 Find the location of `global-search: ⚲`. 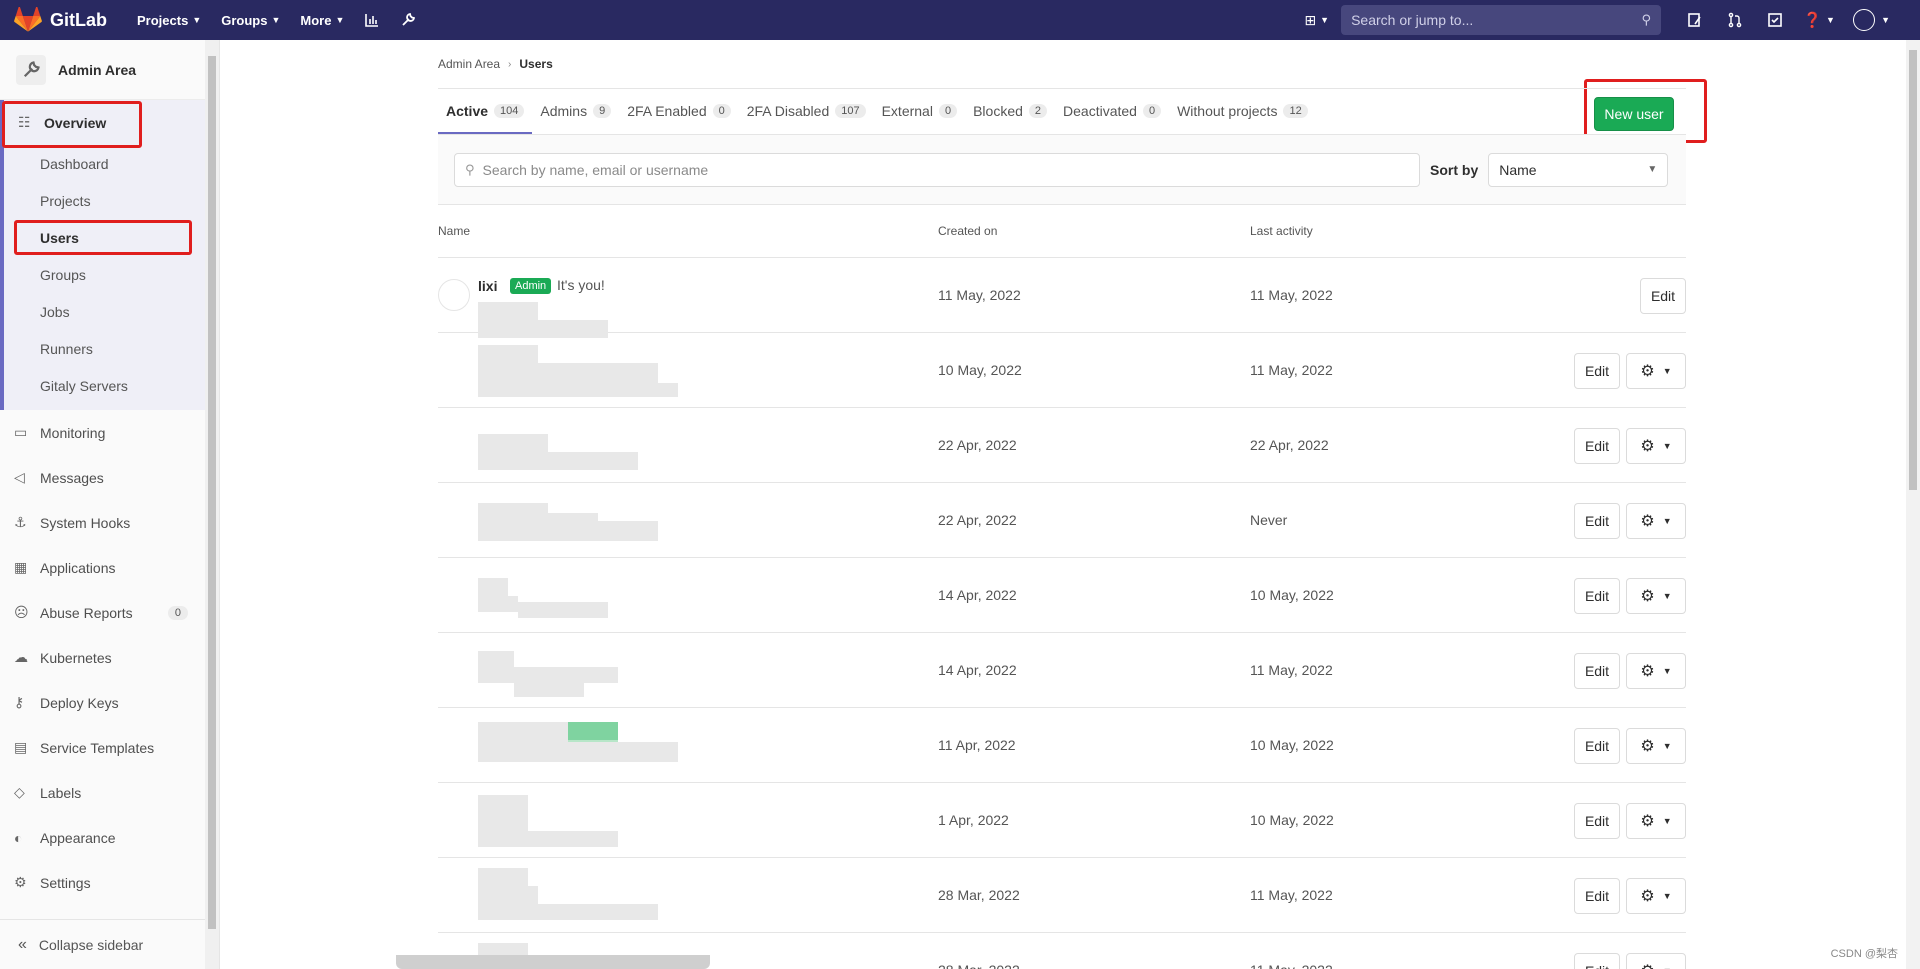

global-search: ⚲ is located at coordinates (1501, 20).